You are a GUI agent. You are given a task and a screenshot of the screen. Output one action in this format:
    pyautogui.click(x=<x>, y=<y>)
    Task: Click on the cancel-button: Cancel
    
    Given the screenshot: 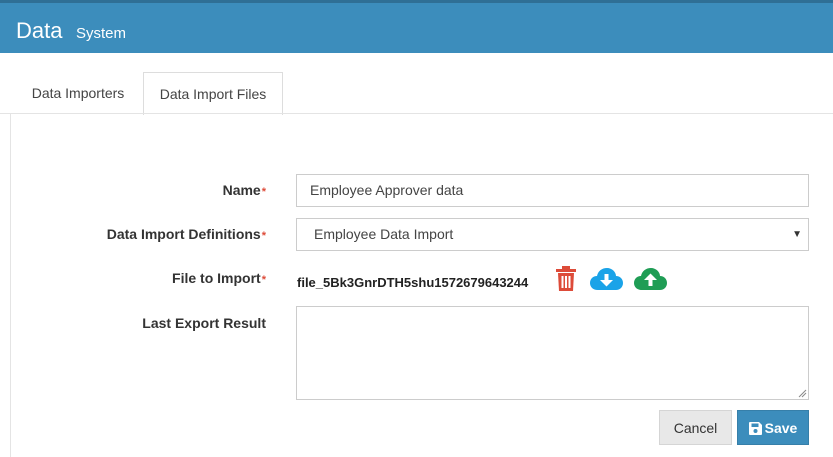 What is the action you would take?
    pyautogui.click(x=695, y=427)
    